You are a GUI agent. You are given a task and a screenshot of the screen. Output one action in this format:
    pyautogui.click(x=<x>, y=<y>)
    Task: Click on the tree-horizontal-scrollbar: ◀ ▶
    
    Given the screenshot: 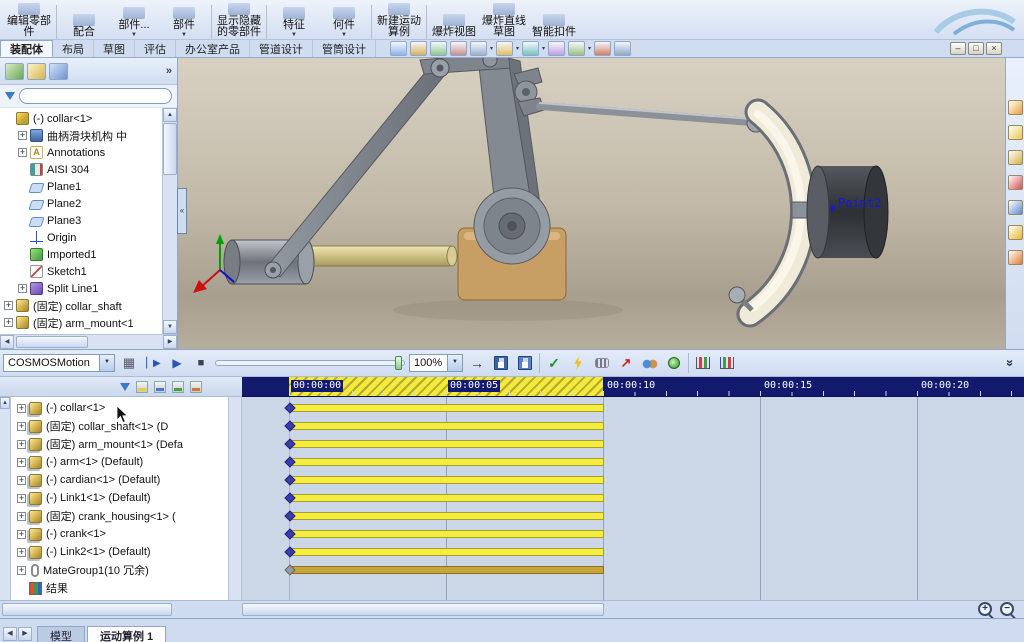 What is the action you would take?
    pyautogui.click(x=88, y=341)
    